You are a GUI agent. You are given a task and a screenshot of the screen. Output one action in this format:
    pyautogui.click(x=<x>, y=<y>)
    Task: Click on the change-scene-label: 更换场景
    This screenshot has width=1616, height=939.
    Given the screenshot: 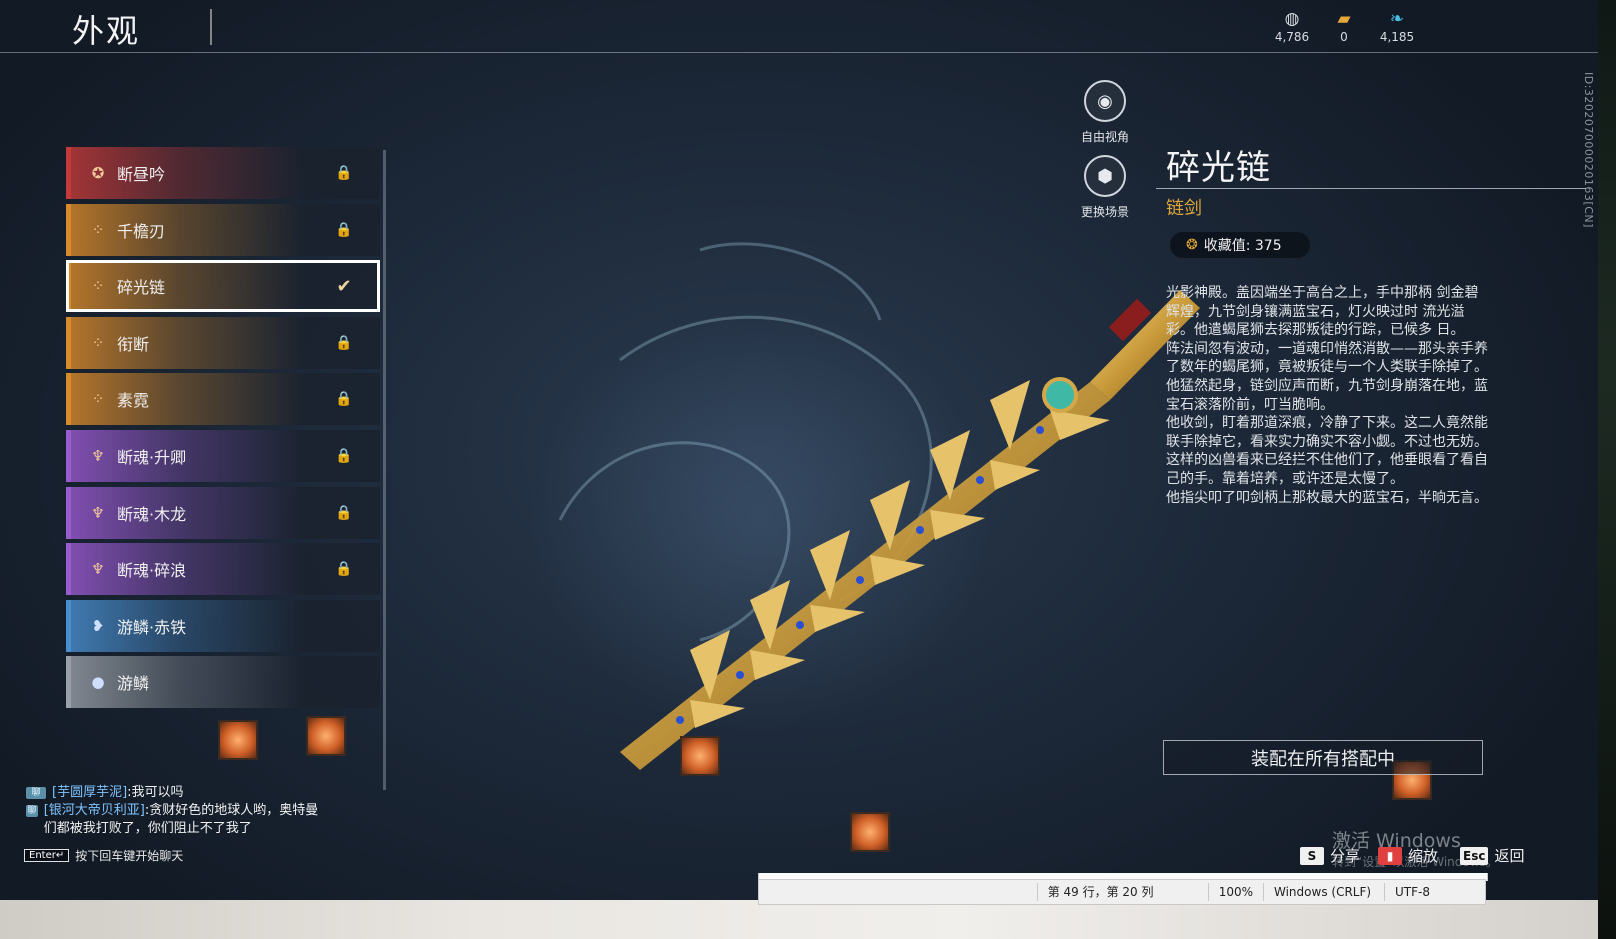 What is the action you would take?
    pyautogui.click(x=1104, y=212)
    